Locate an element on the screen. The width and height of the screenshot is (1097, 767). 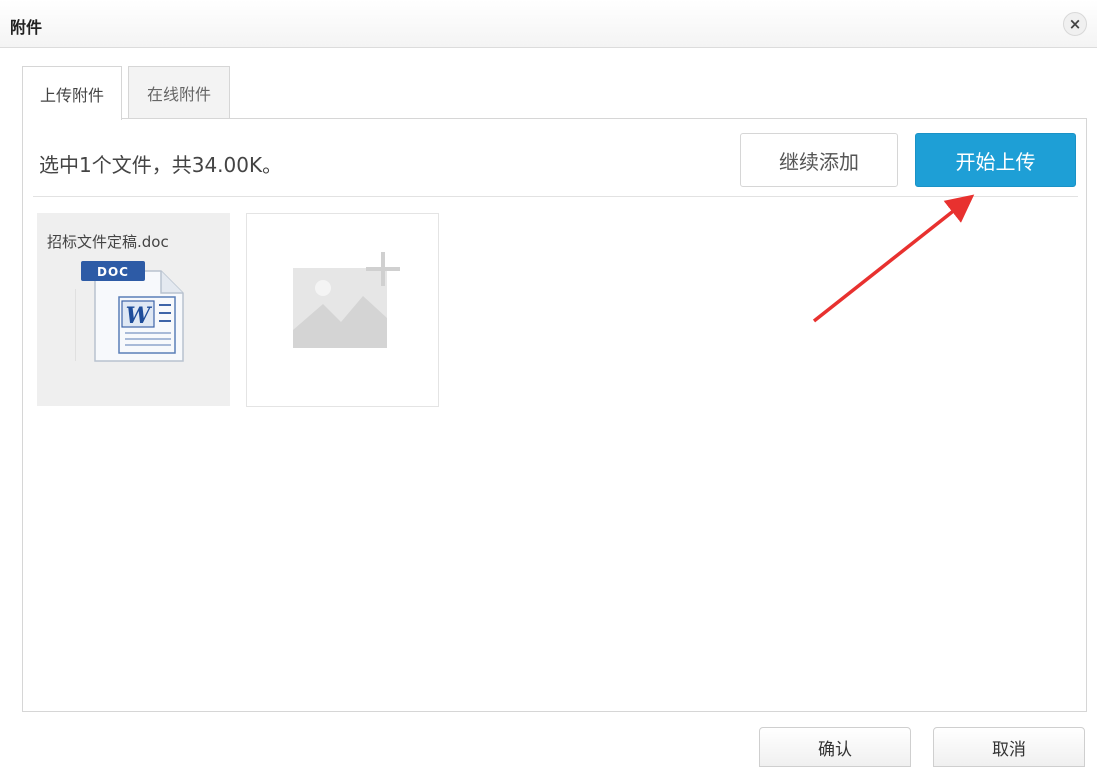
start-upload-button: 开始上传 is located at coordinates (995, 160).